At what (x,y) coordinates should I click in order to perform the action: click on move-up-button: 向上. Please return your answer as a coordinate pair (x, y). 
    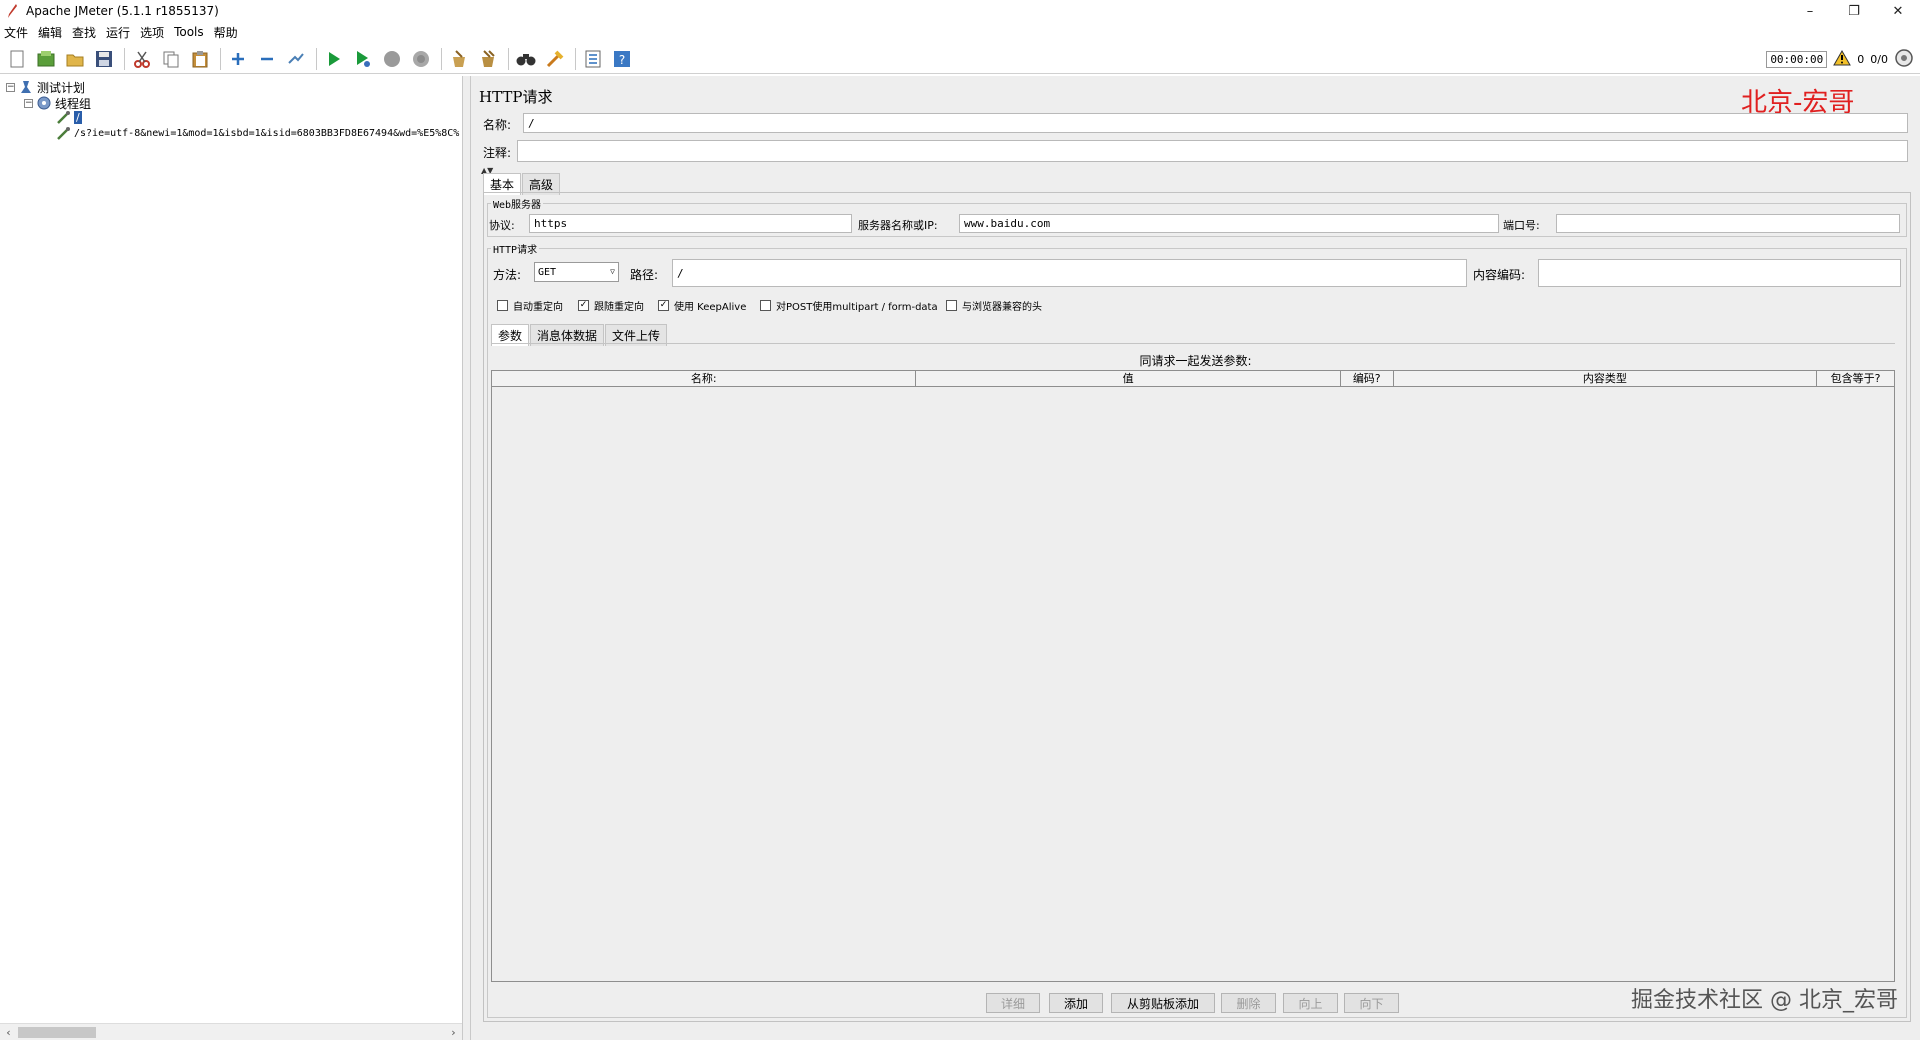
    Looking at the image, I should click on (1310, 1003).